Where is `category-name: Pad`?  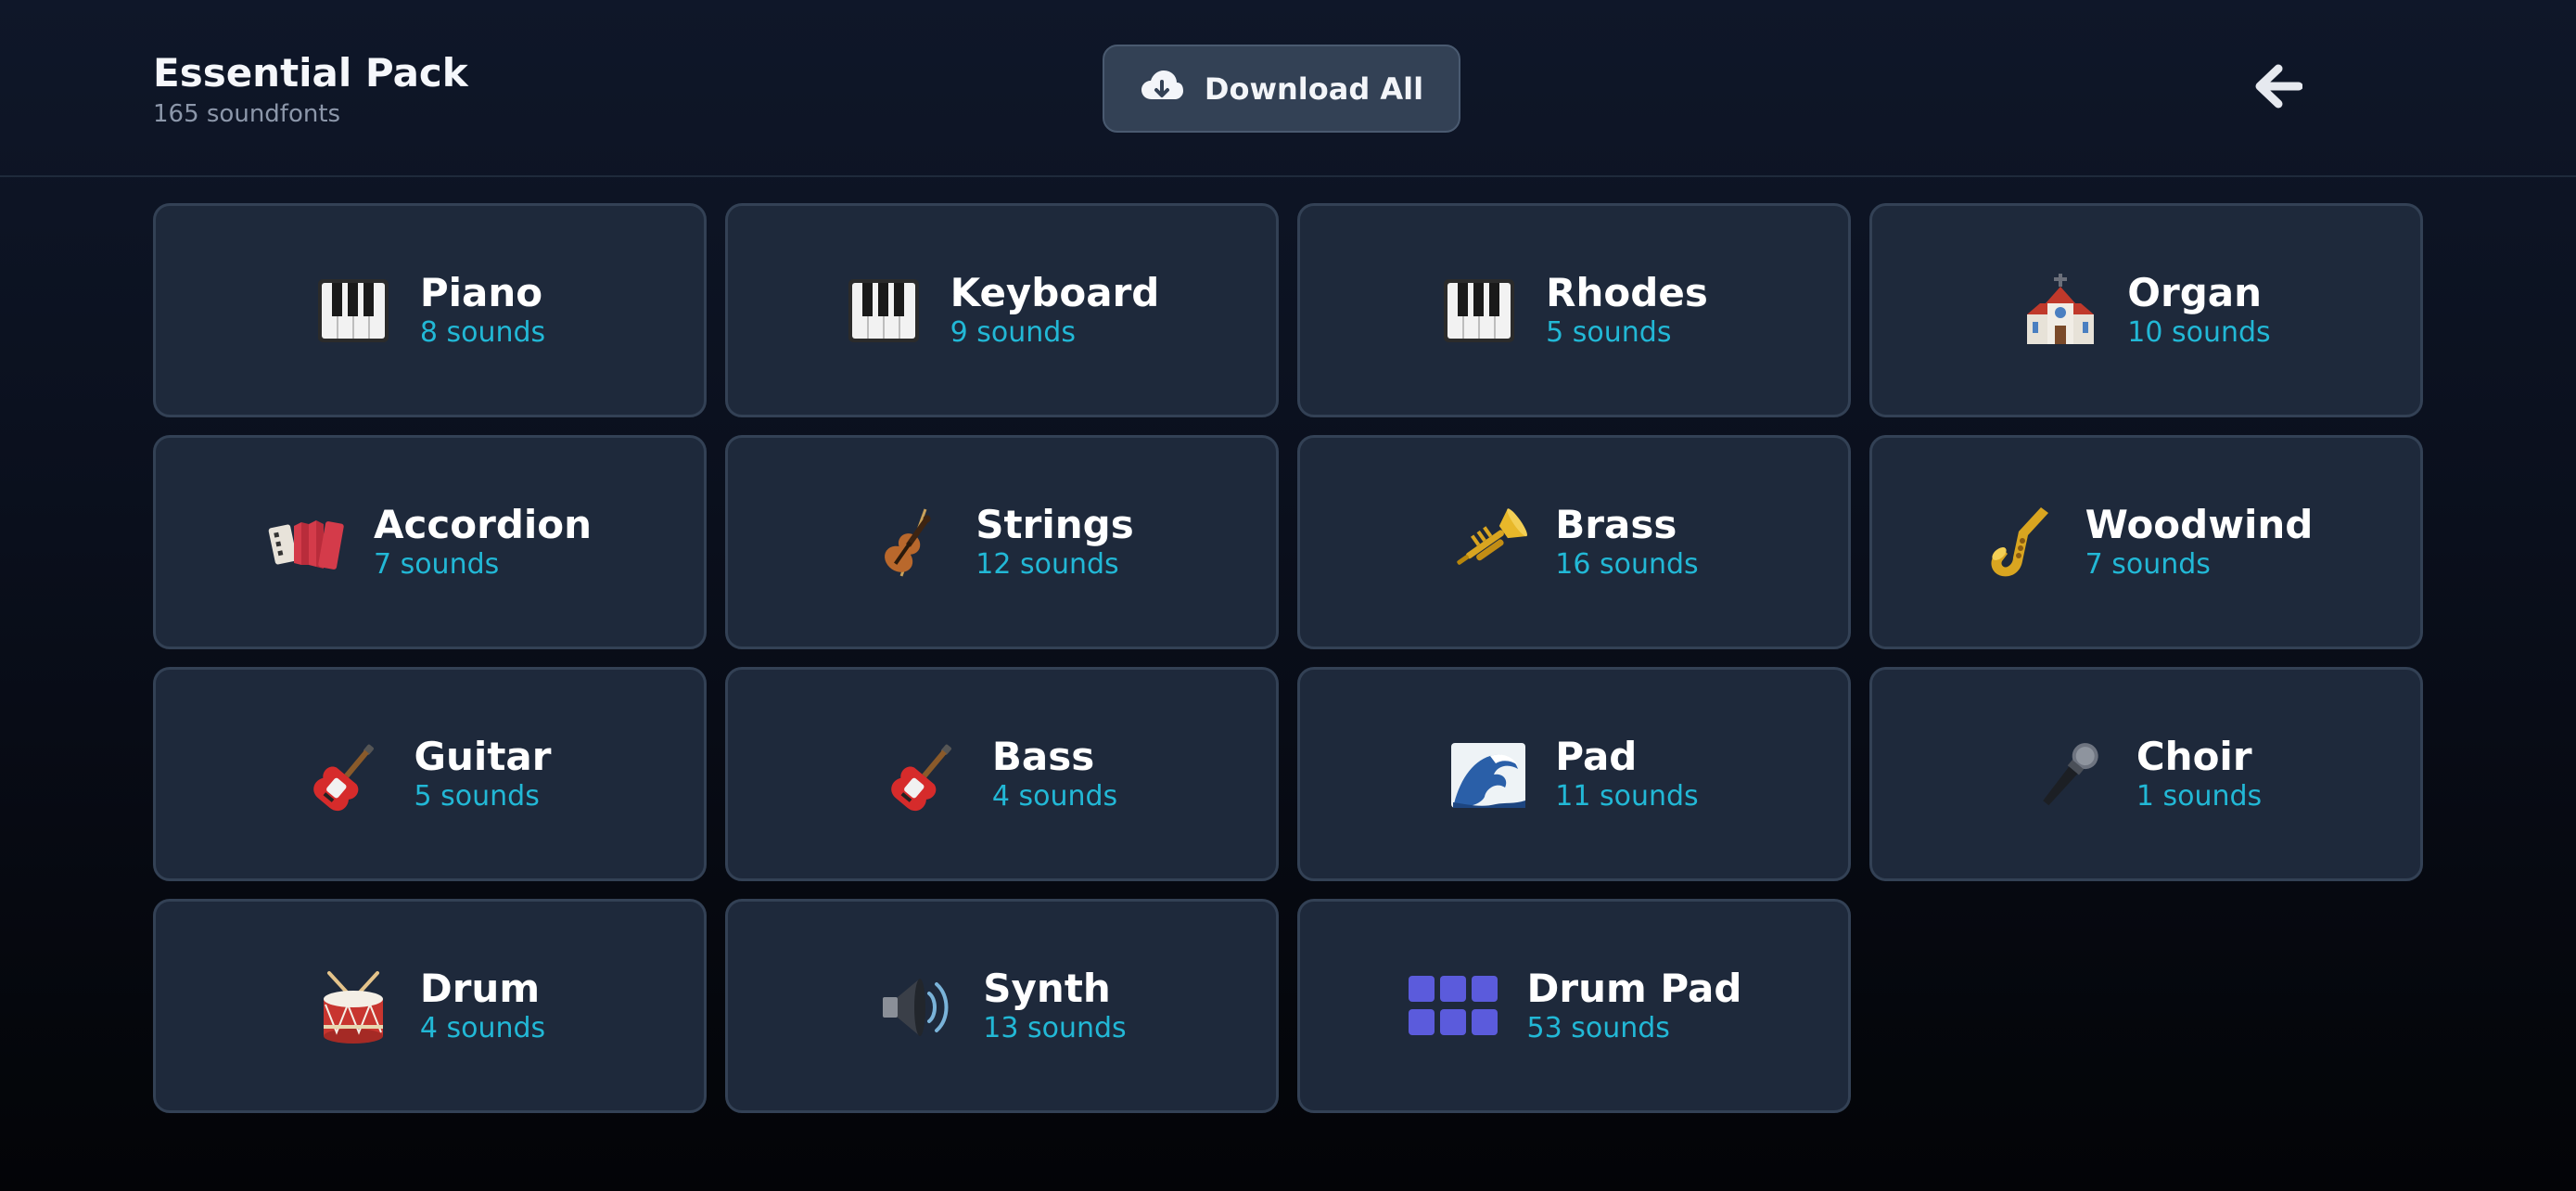 category-name: Pad is located at coordinates (1597, 756).